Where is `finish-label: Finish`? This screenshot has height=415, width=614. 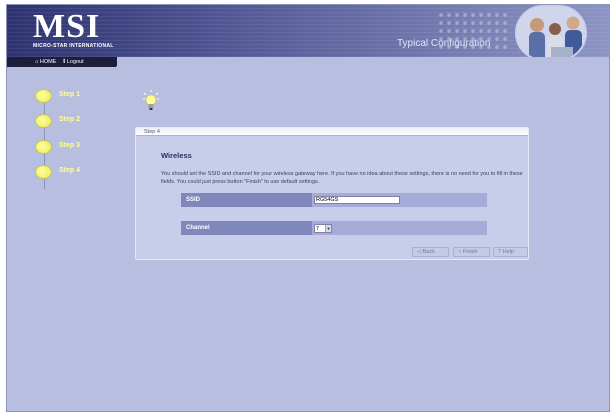
finish-label: Finish is located at coordinates (470, 252).